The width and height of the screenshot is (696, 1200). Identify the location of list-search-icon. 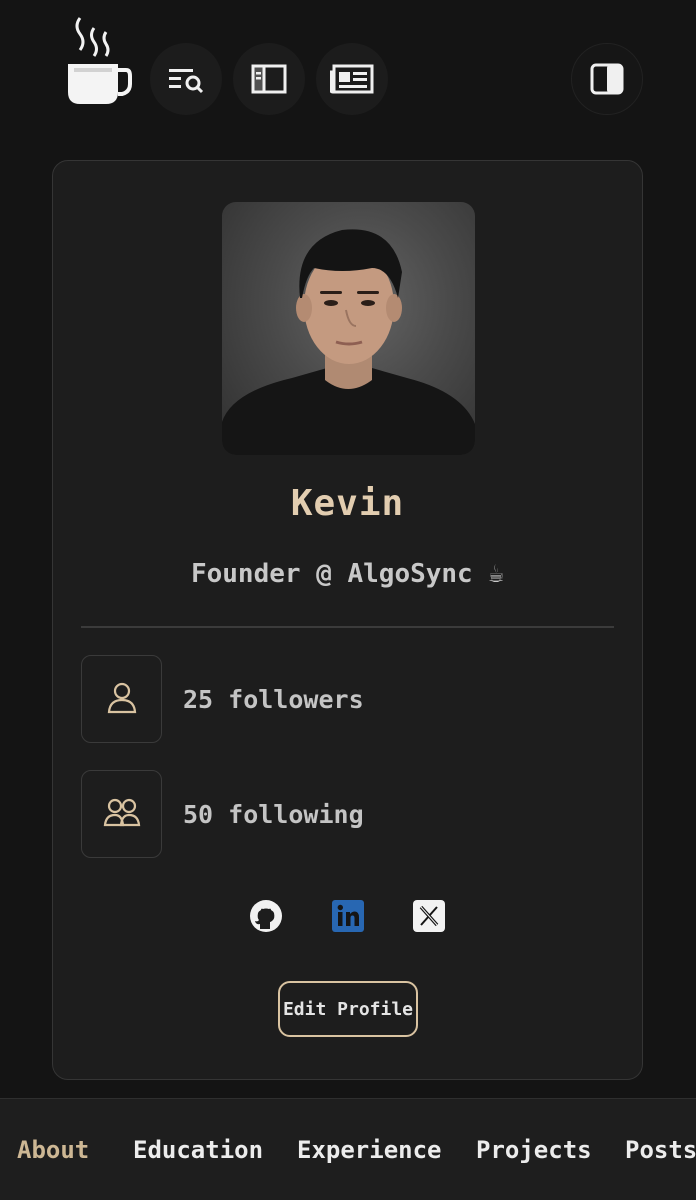
(186, 79).